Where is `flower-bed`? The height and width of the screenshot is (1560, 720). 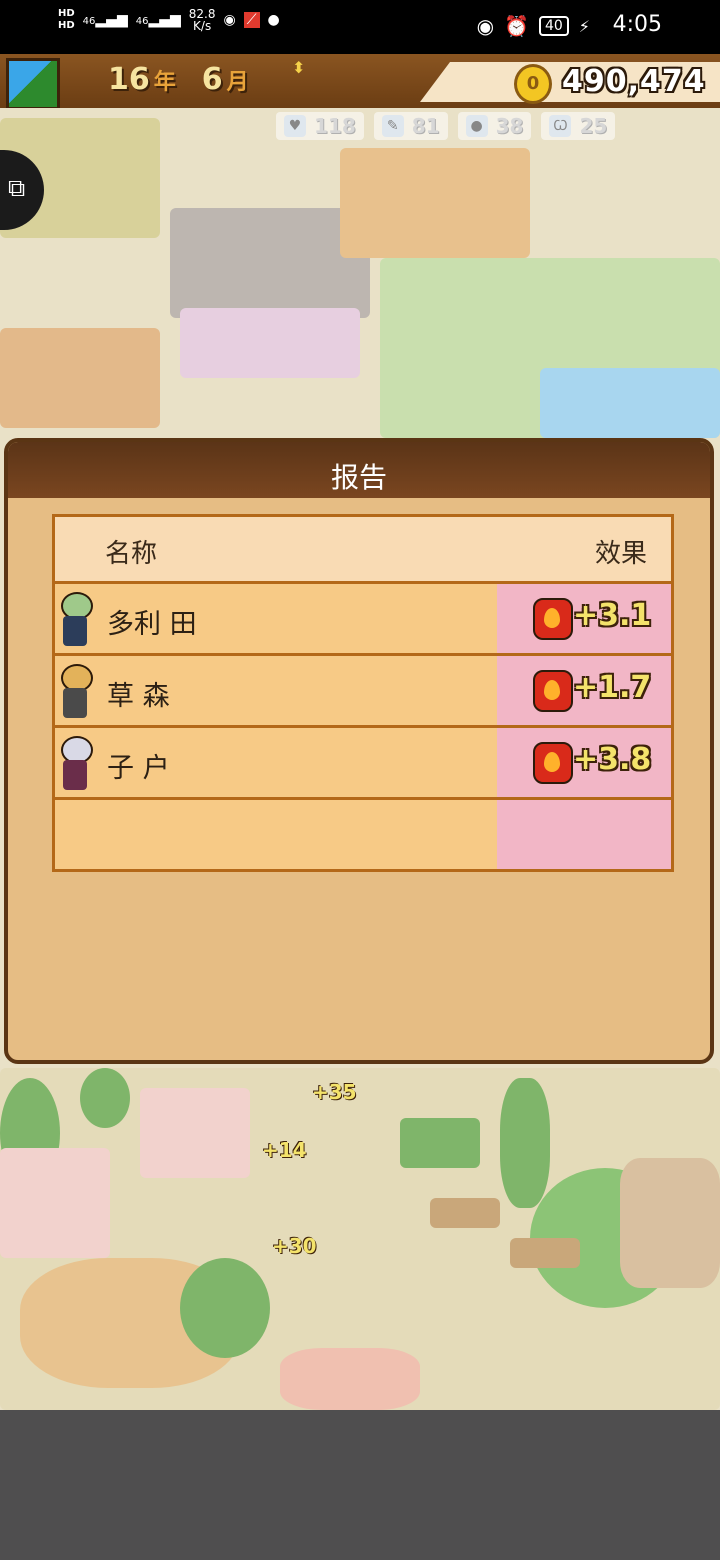
flower-bed is located at coordinates (350, 1379).